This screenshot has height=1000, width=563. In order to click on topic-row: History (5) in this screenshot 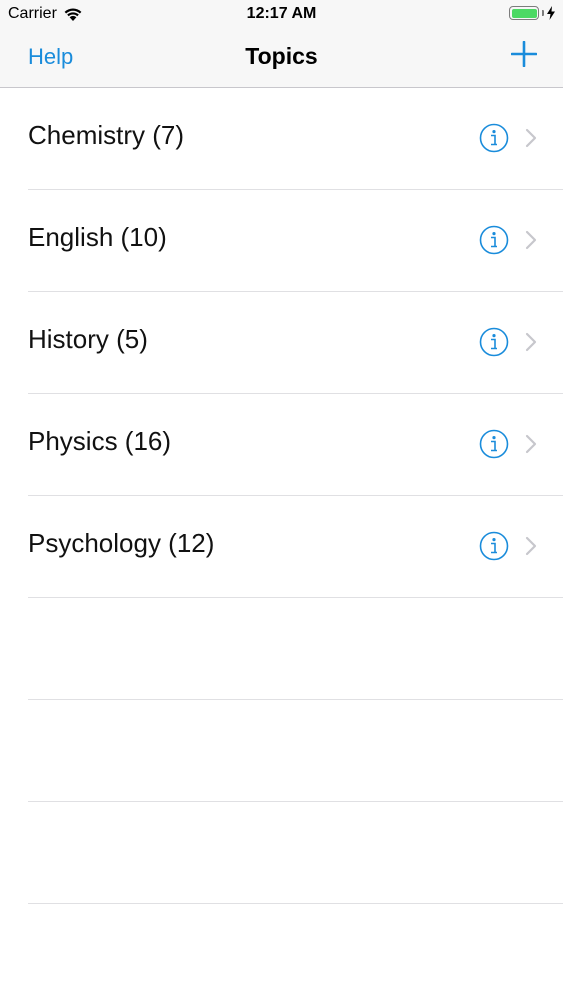, I will do `click(295, 343)`.